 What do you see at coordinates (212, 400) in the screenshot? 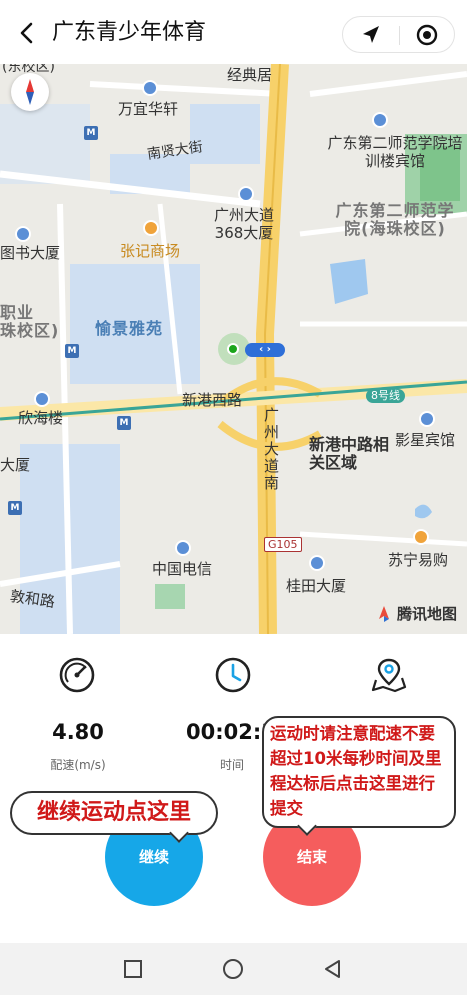
I see `map-label: 新港西路` at bounding box center [212, 400].